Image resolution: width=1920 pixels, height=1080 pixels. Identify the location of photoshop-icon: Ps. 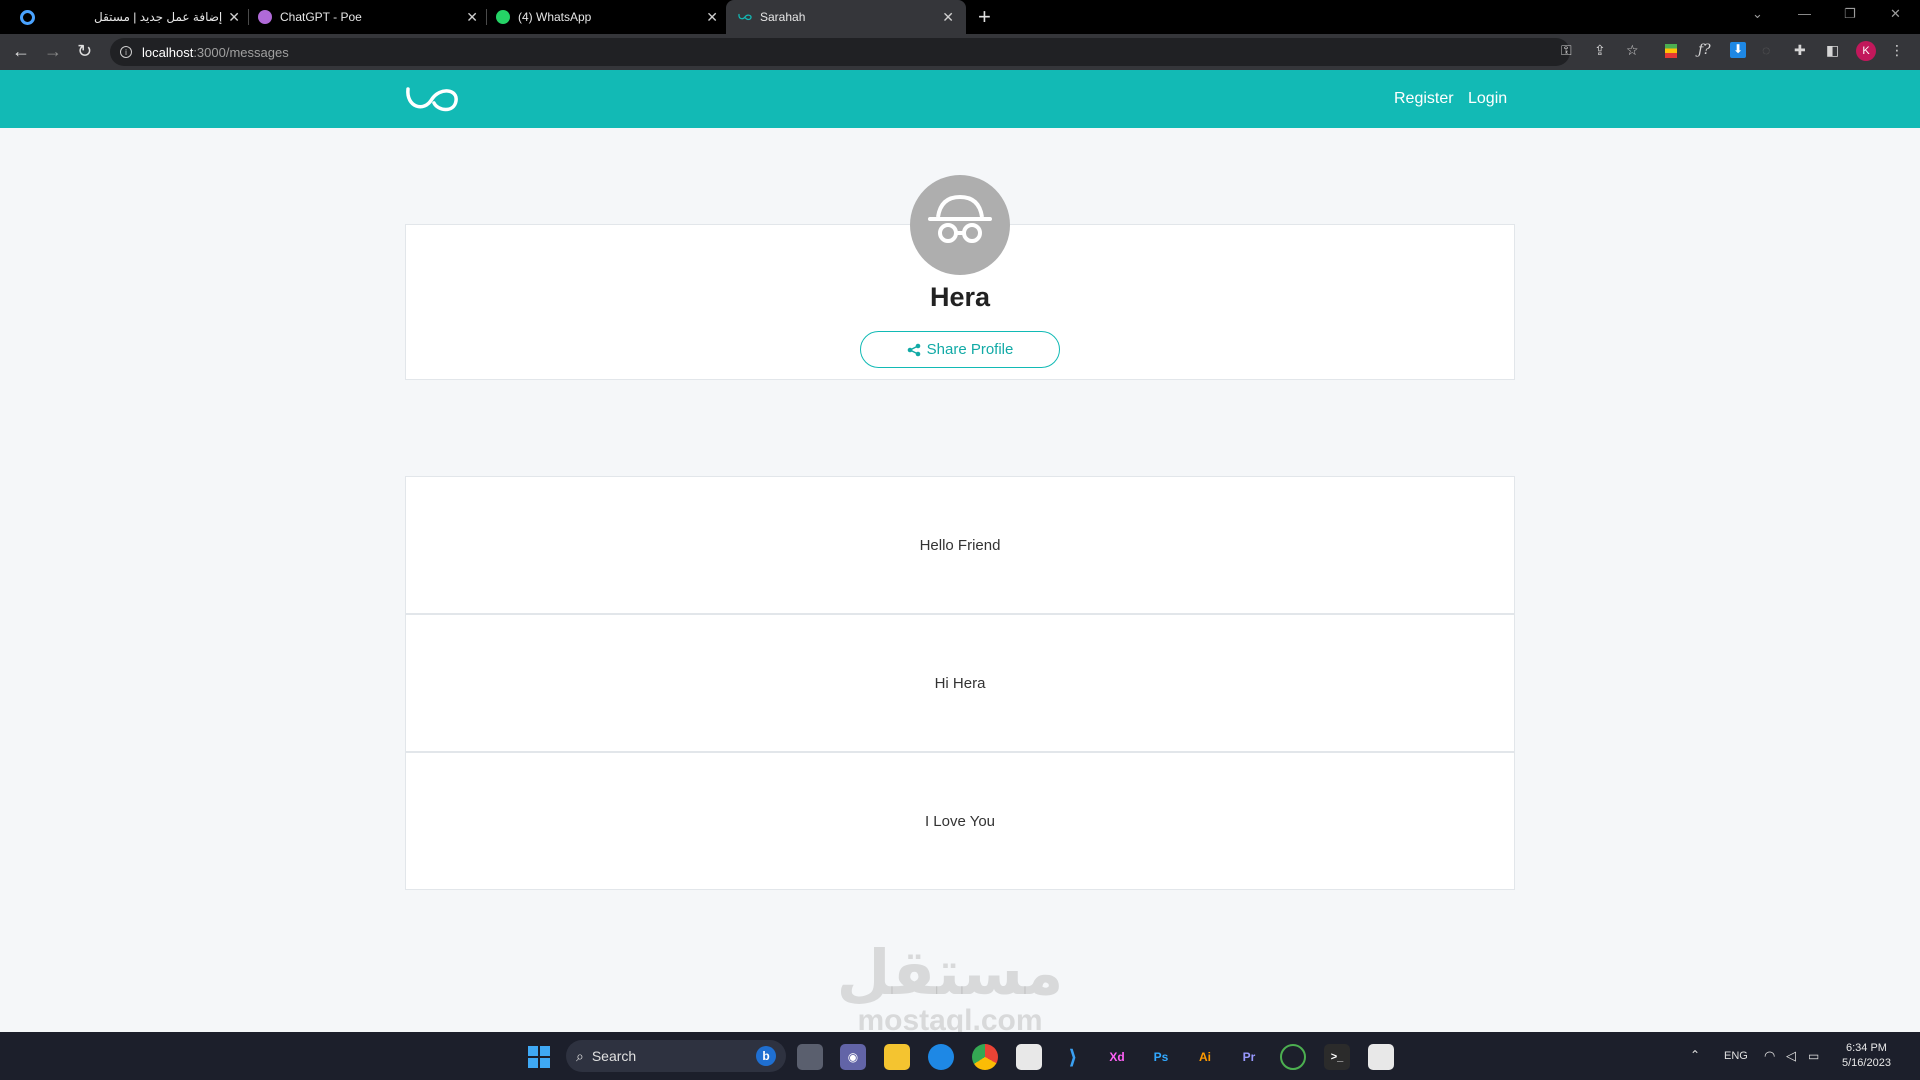
(1161, 1057).